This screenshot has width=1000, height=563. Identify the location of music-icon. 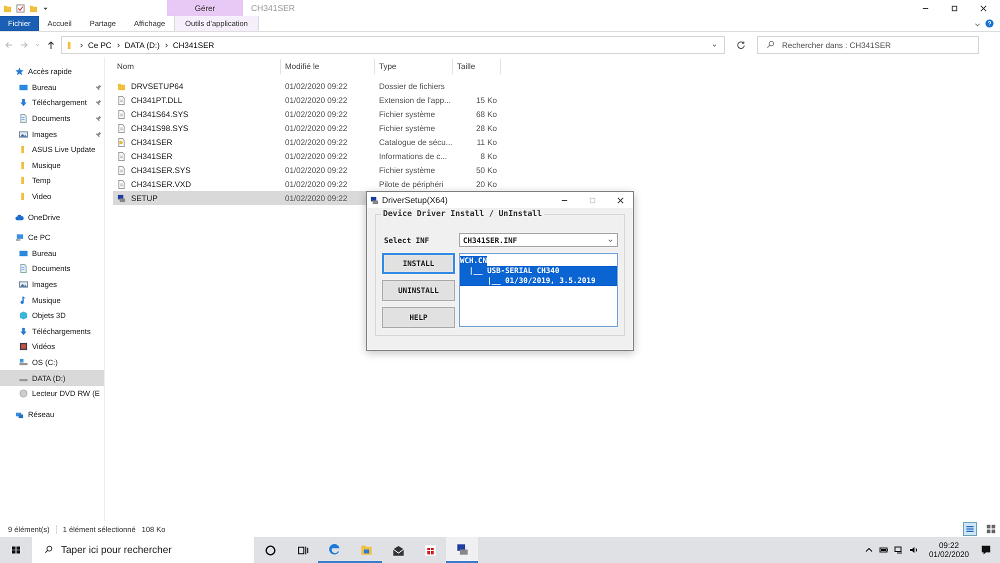
(23, 300).